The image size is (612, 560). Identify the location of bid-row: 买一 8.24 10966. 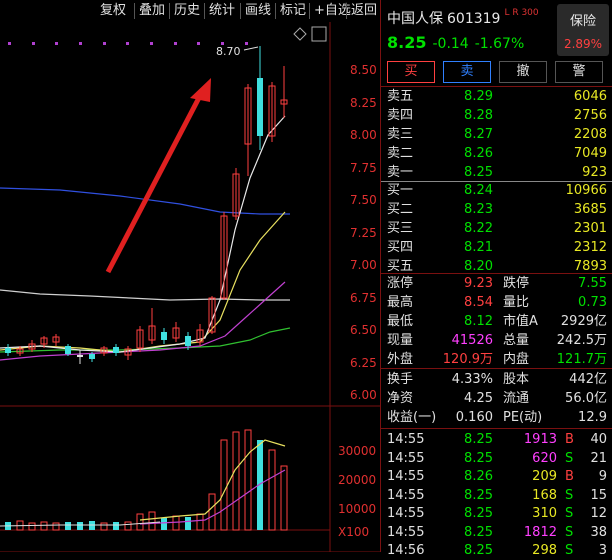
(496, 191).